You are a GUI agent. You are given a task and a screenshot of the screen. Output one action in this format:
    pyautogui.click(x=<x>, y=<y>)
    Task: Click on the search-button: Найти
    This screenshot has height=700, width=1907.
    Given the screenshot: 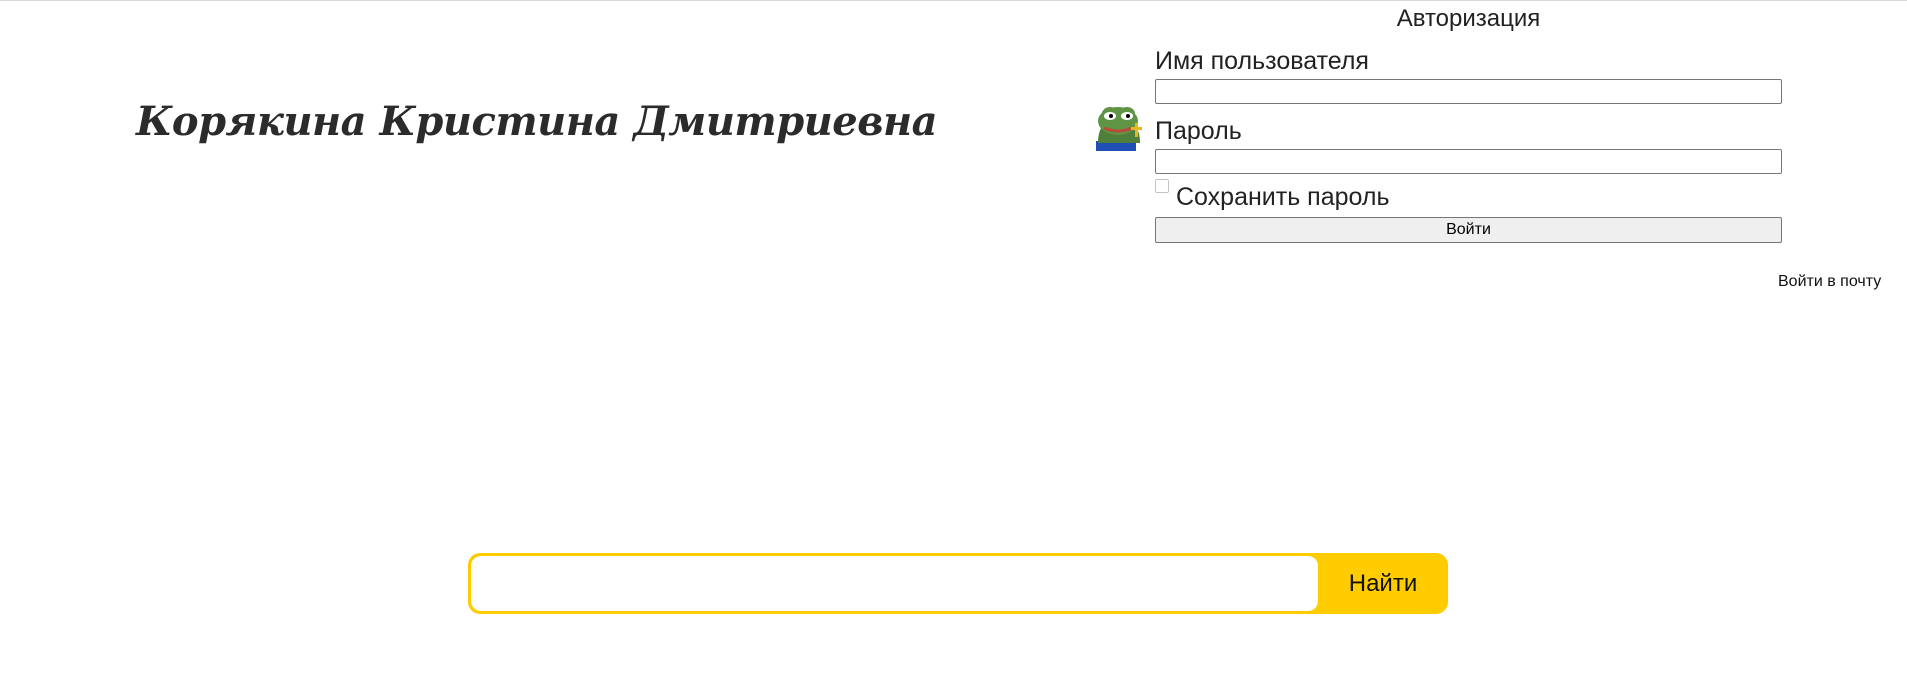 What is the action you would take?
    pyautogui.click(x=1383, y=583)
    